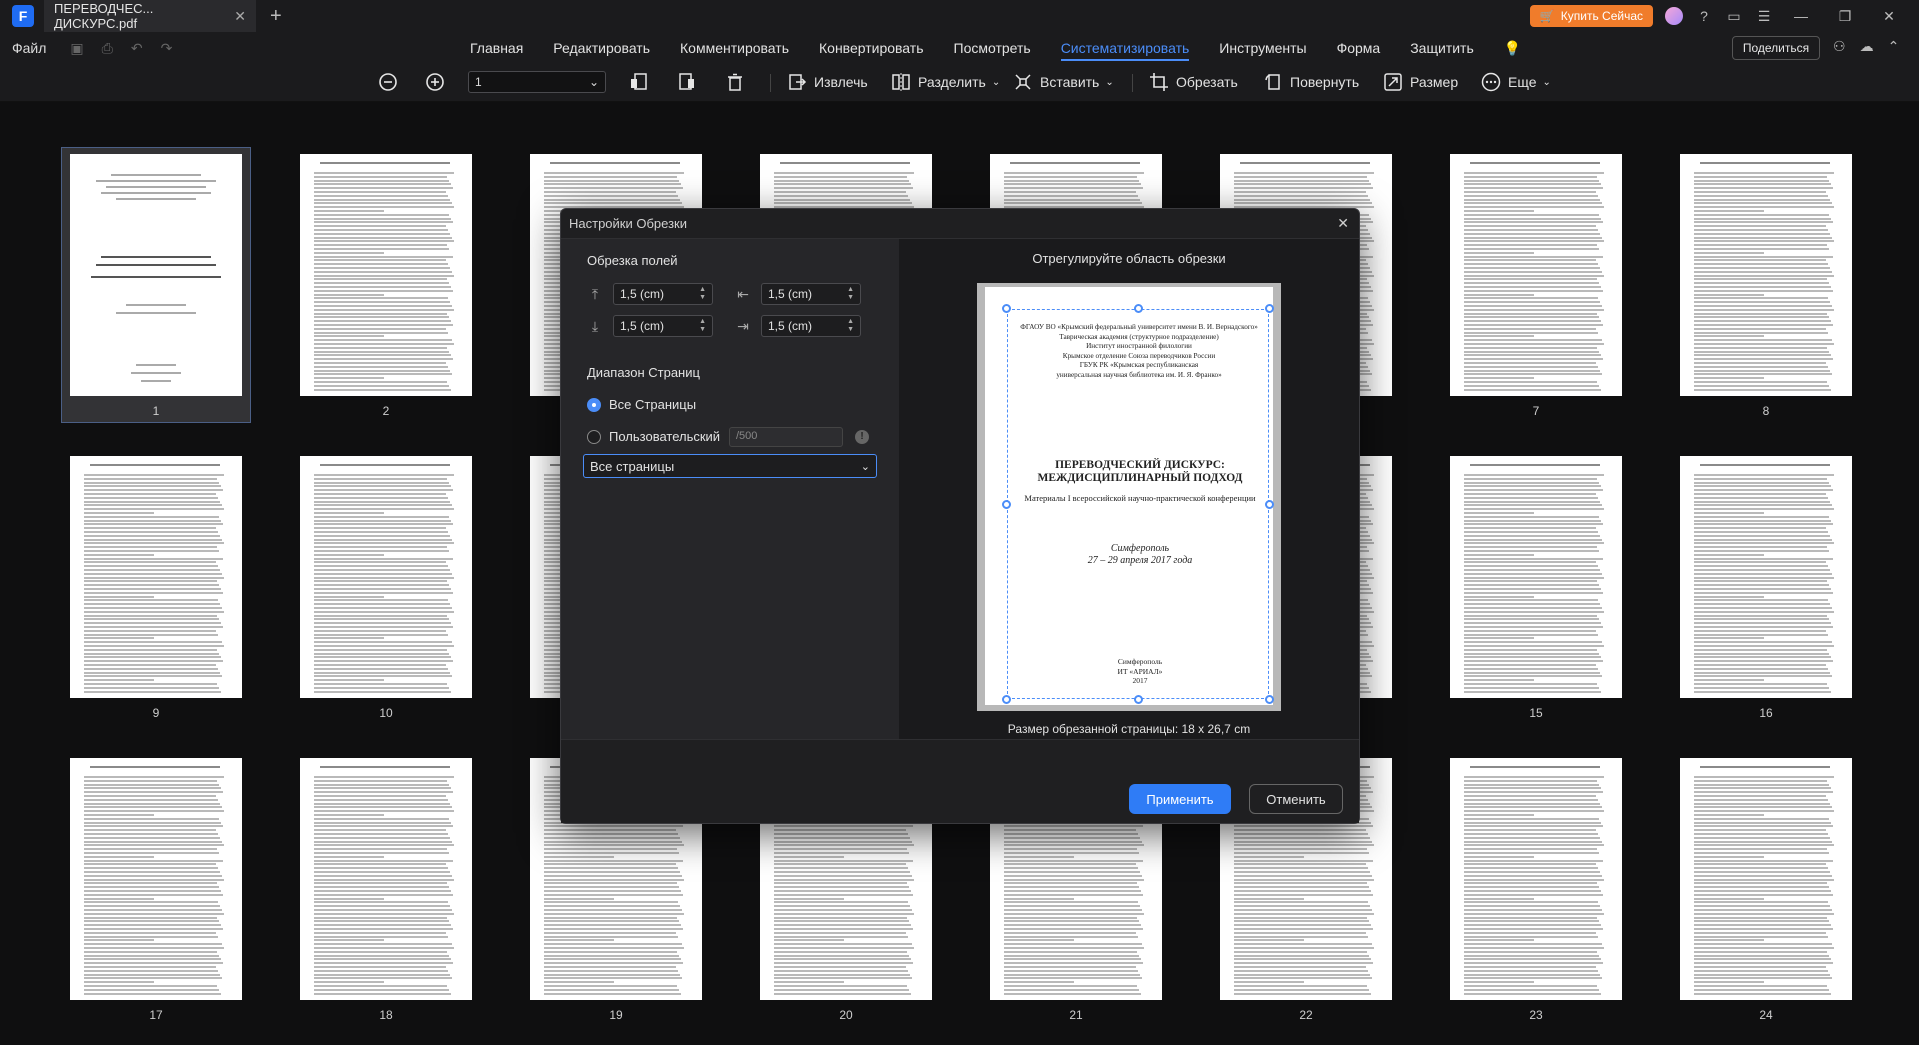 The height and width of the screenshot is (1045, 1919). Describe the element at coordinates (1801, 16) in the screenshot. I see `minimize-icon: —` at that location.